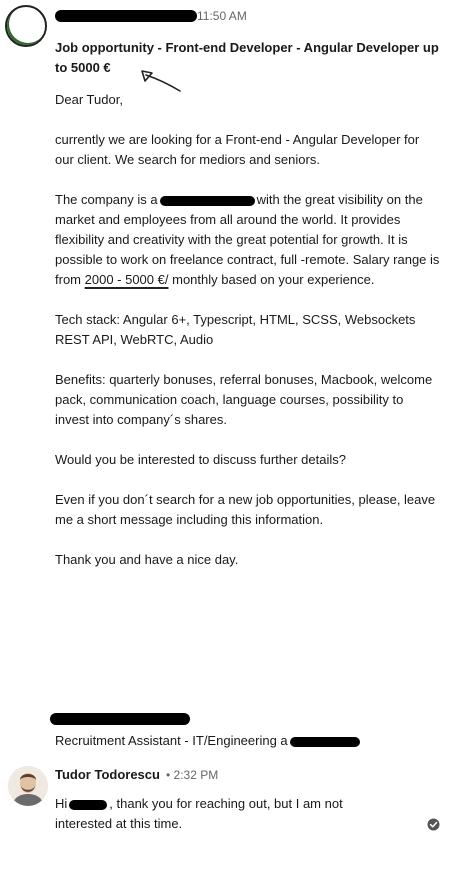  Describe the element at coordinates (433, 824) in the screenshot. I see `check-circle-icon` at that location.